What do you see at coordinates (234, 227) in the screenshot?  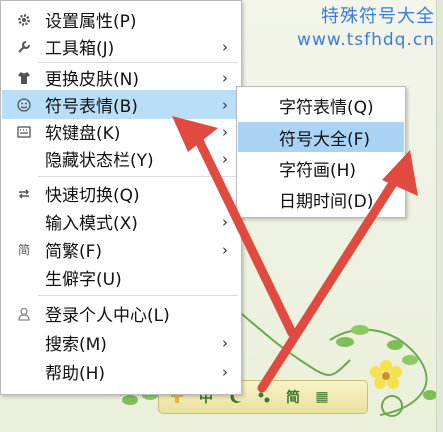 I see `arrow-to-symbols-menu` at bounding box center [234, 227].